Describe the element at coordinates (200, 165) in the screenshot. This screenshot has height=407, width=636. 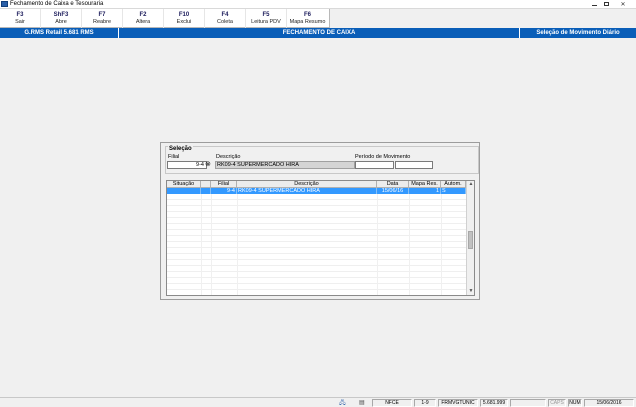
I see `filial-value: 9-4` at that location.